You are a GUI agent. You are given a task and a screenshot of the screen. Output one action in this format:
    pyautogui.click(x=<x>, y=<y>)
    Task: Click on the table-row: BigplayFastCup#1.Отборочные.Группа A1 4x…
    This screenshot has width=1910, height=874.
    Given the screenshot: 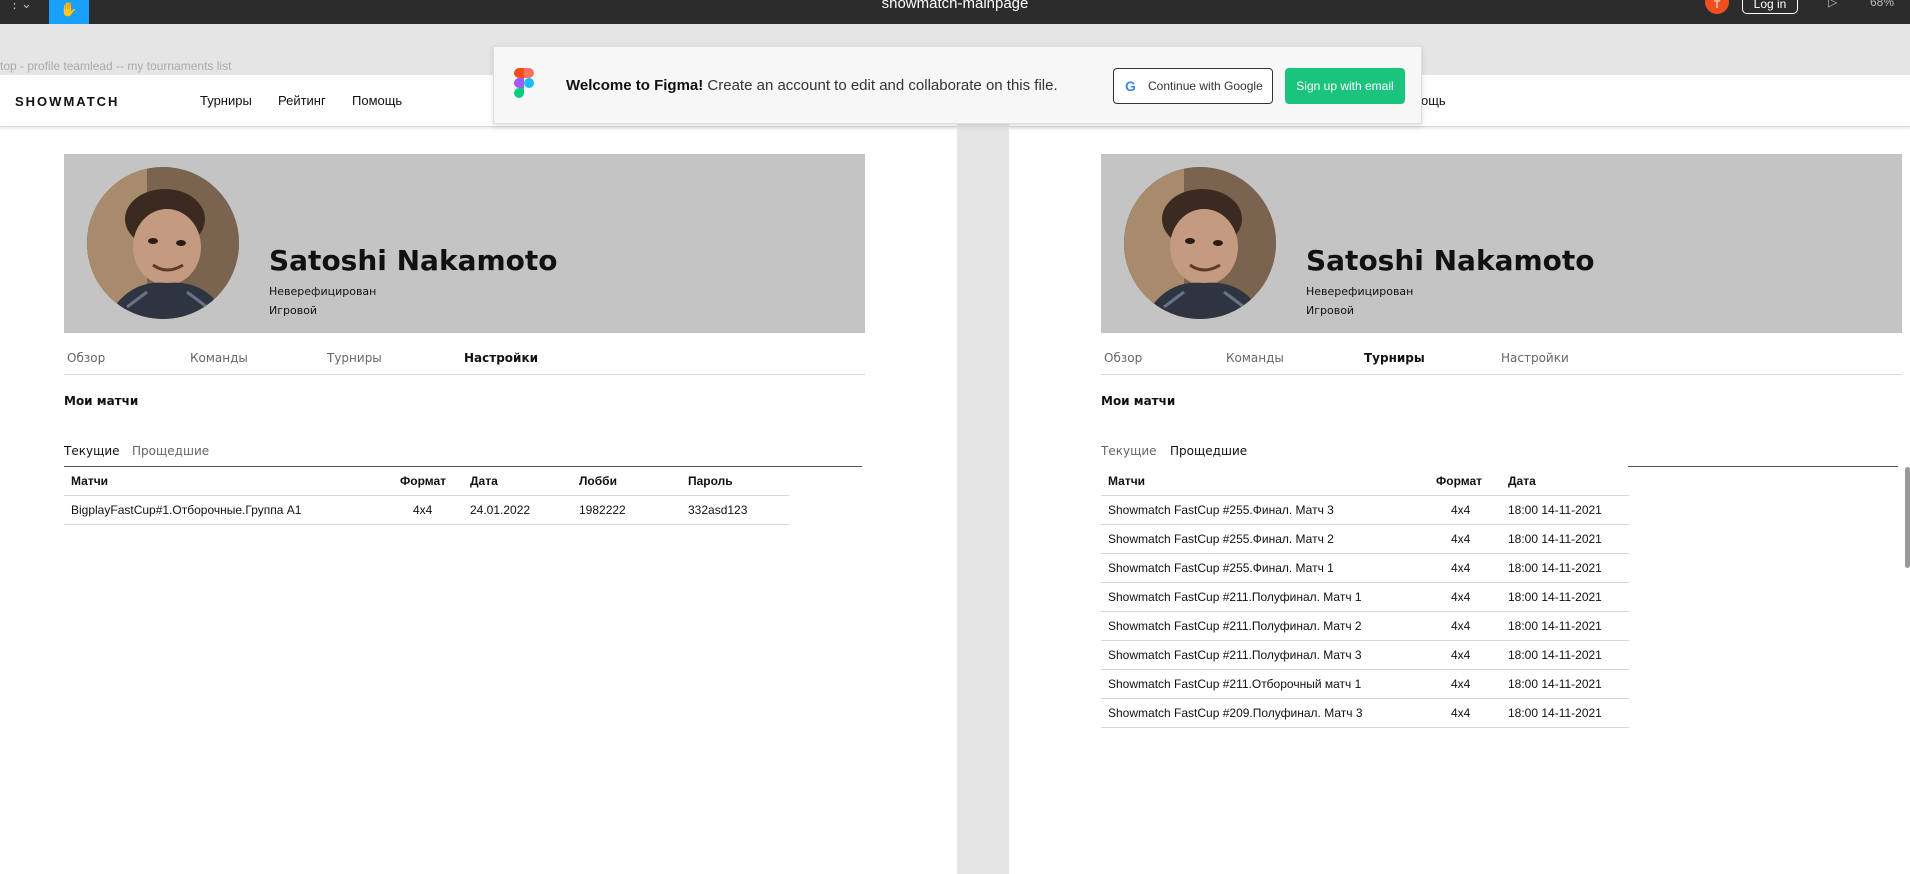 What is the action you would take?
    pyautogui.click(x=426, y=510)
    